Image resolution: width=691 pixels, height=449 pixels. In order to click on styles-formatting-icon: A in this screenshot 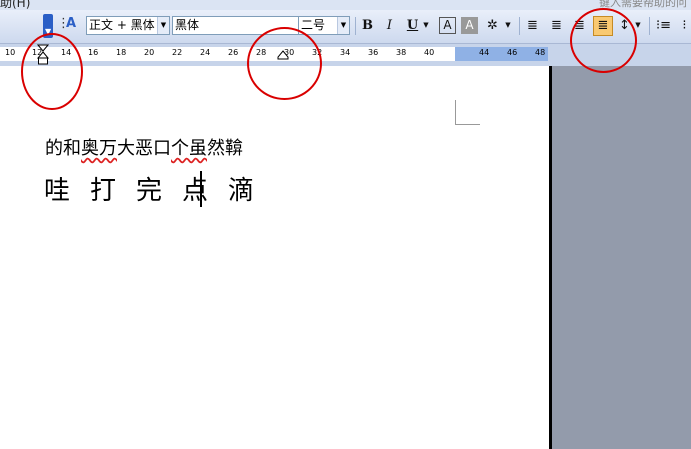, I will do `click(71, 23)`.